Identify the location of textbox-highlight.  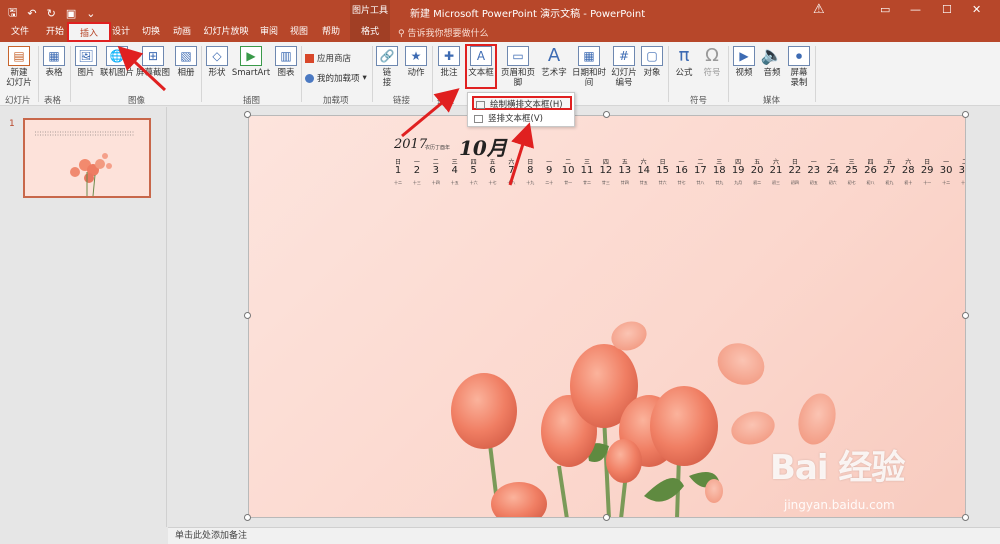
(481, 66).